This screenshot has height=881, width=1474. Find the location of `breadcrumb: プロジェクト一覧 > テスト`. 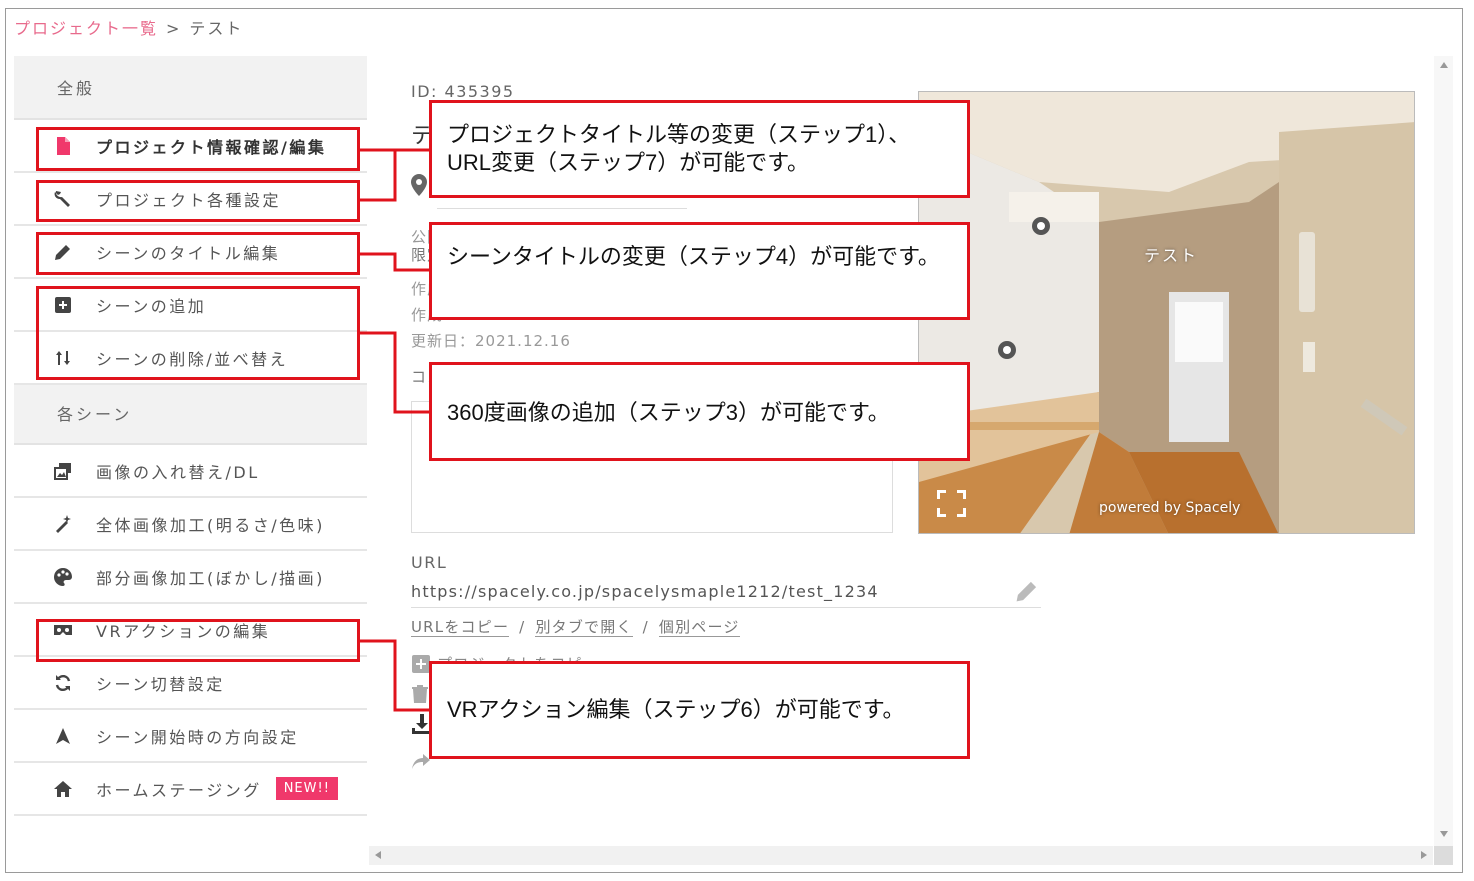

breadcrumb: プロジェクト一覧 > テスト is located at coordinates (128, 27).